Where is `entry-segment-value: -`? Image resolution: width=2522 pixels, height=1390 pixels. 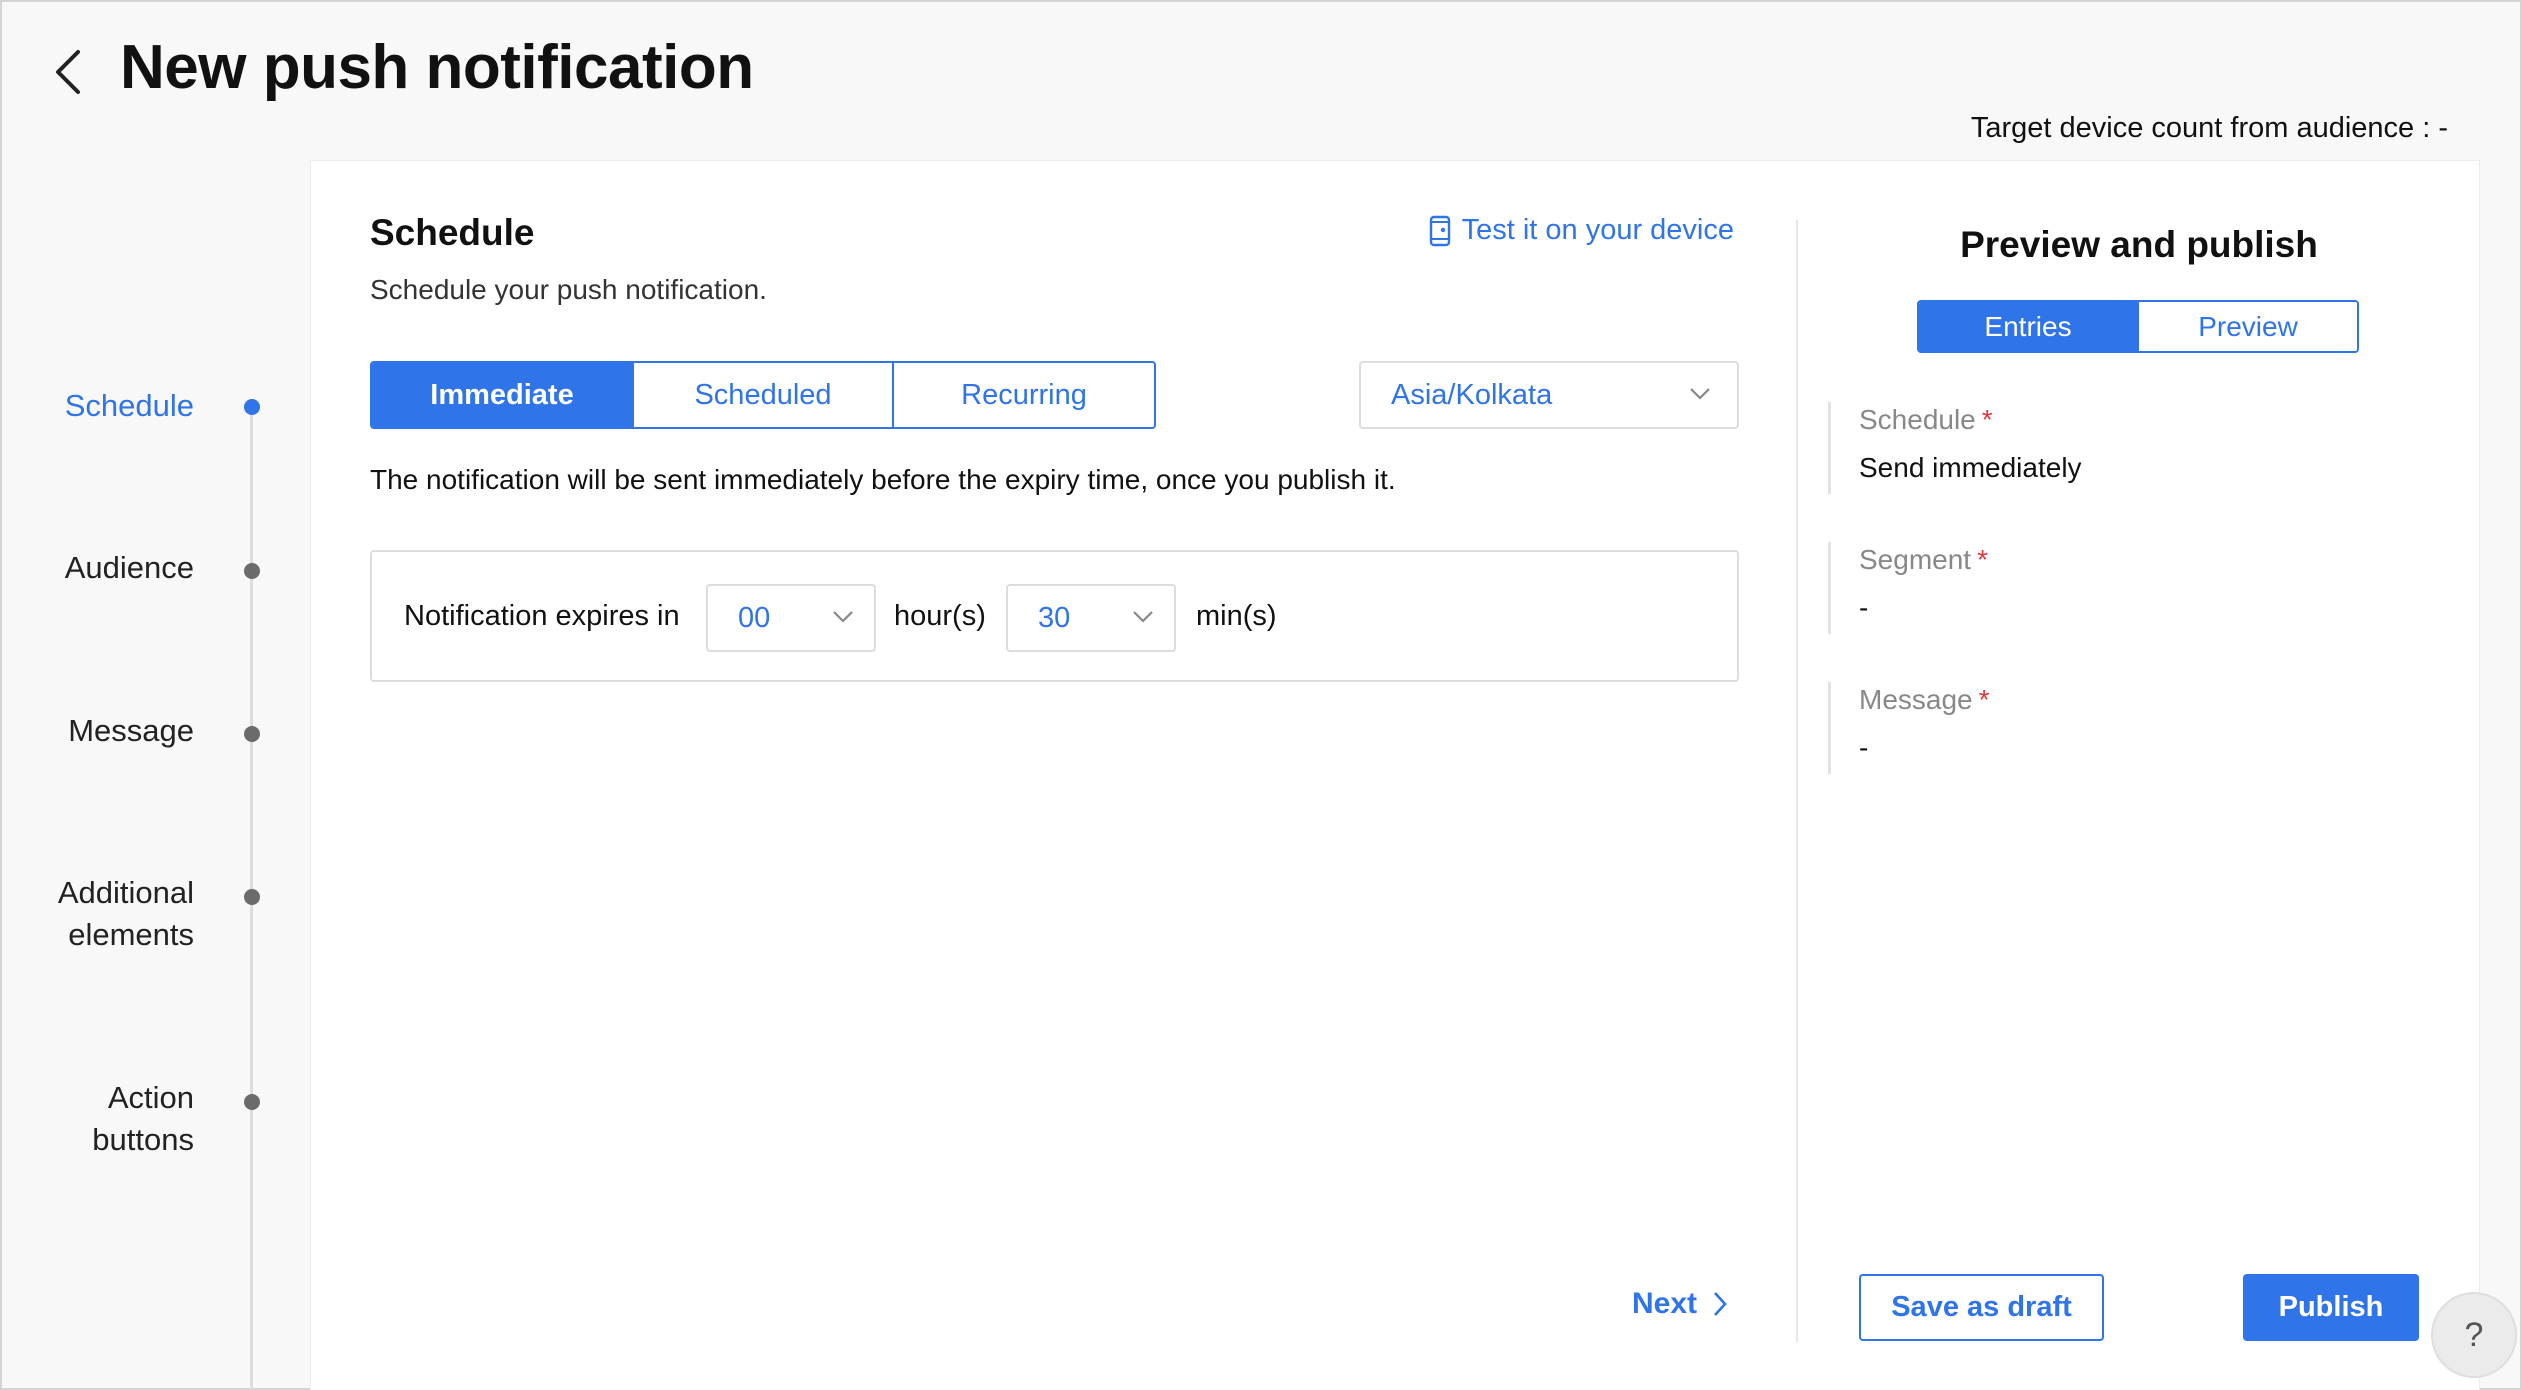
entry-segment-value: - is located at coordinates (1864, 607).